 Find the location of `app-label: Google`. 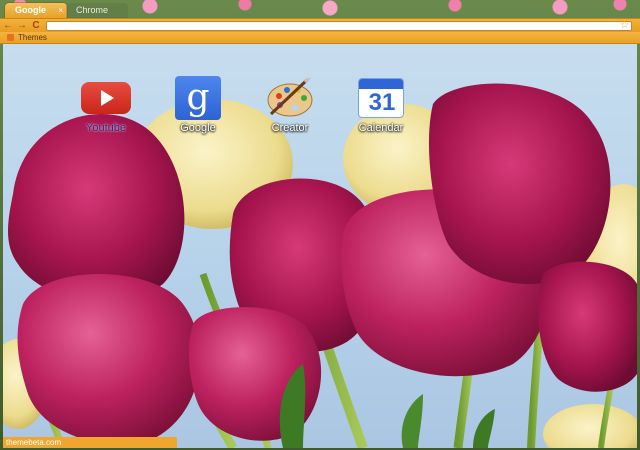

app-label: Google is located at coordinates (198, 128).